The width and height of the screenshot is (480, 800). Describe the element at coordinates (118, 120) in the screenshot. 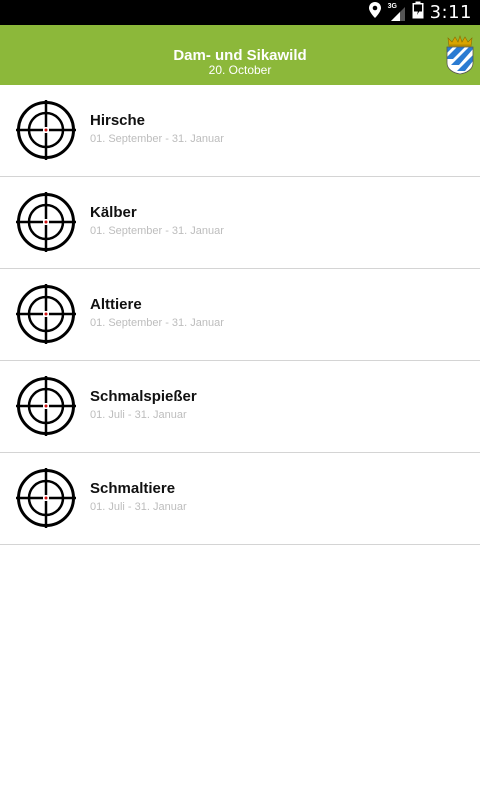

I see `species-name: Hirsche` at that location.